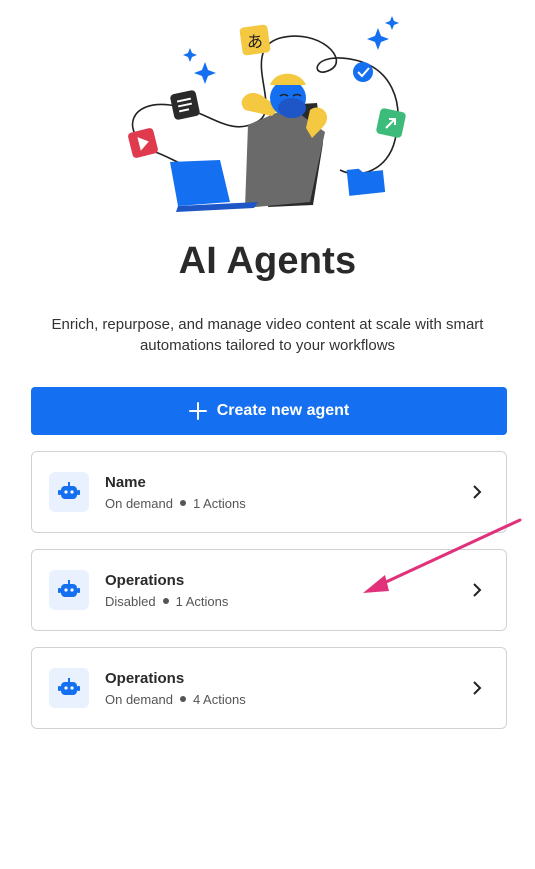 The width and height of the screenshot is (535, 869). I want to click on create-agent-label: Create new agent, so click(283, 410).